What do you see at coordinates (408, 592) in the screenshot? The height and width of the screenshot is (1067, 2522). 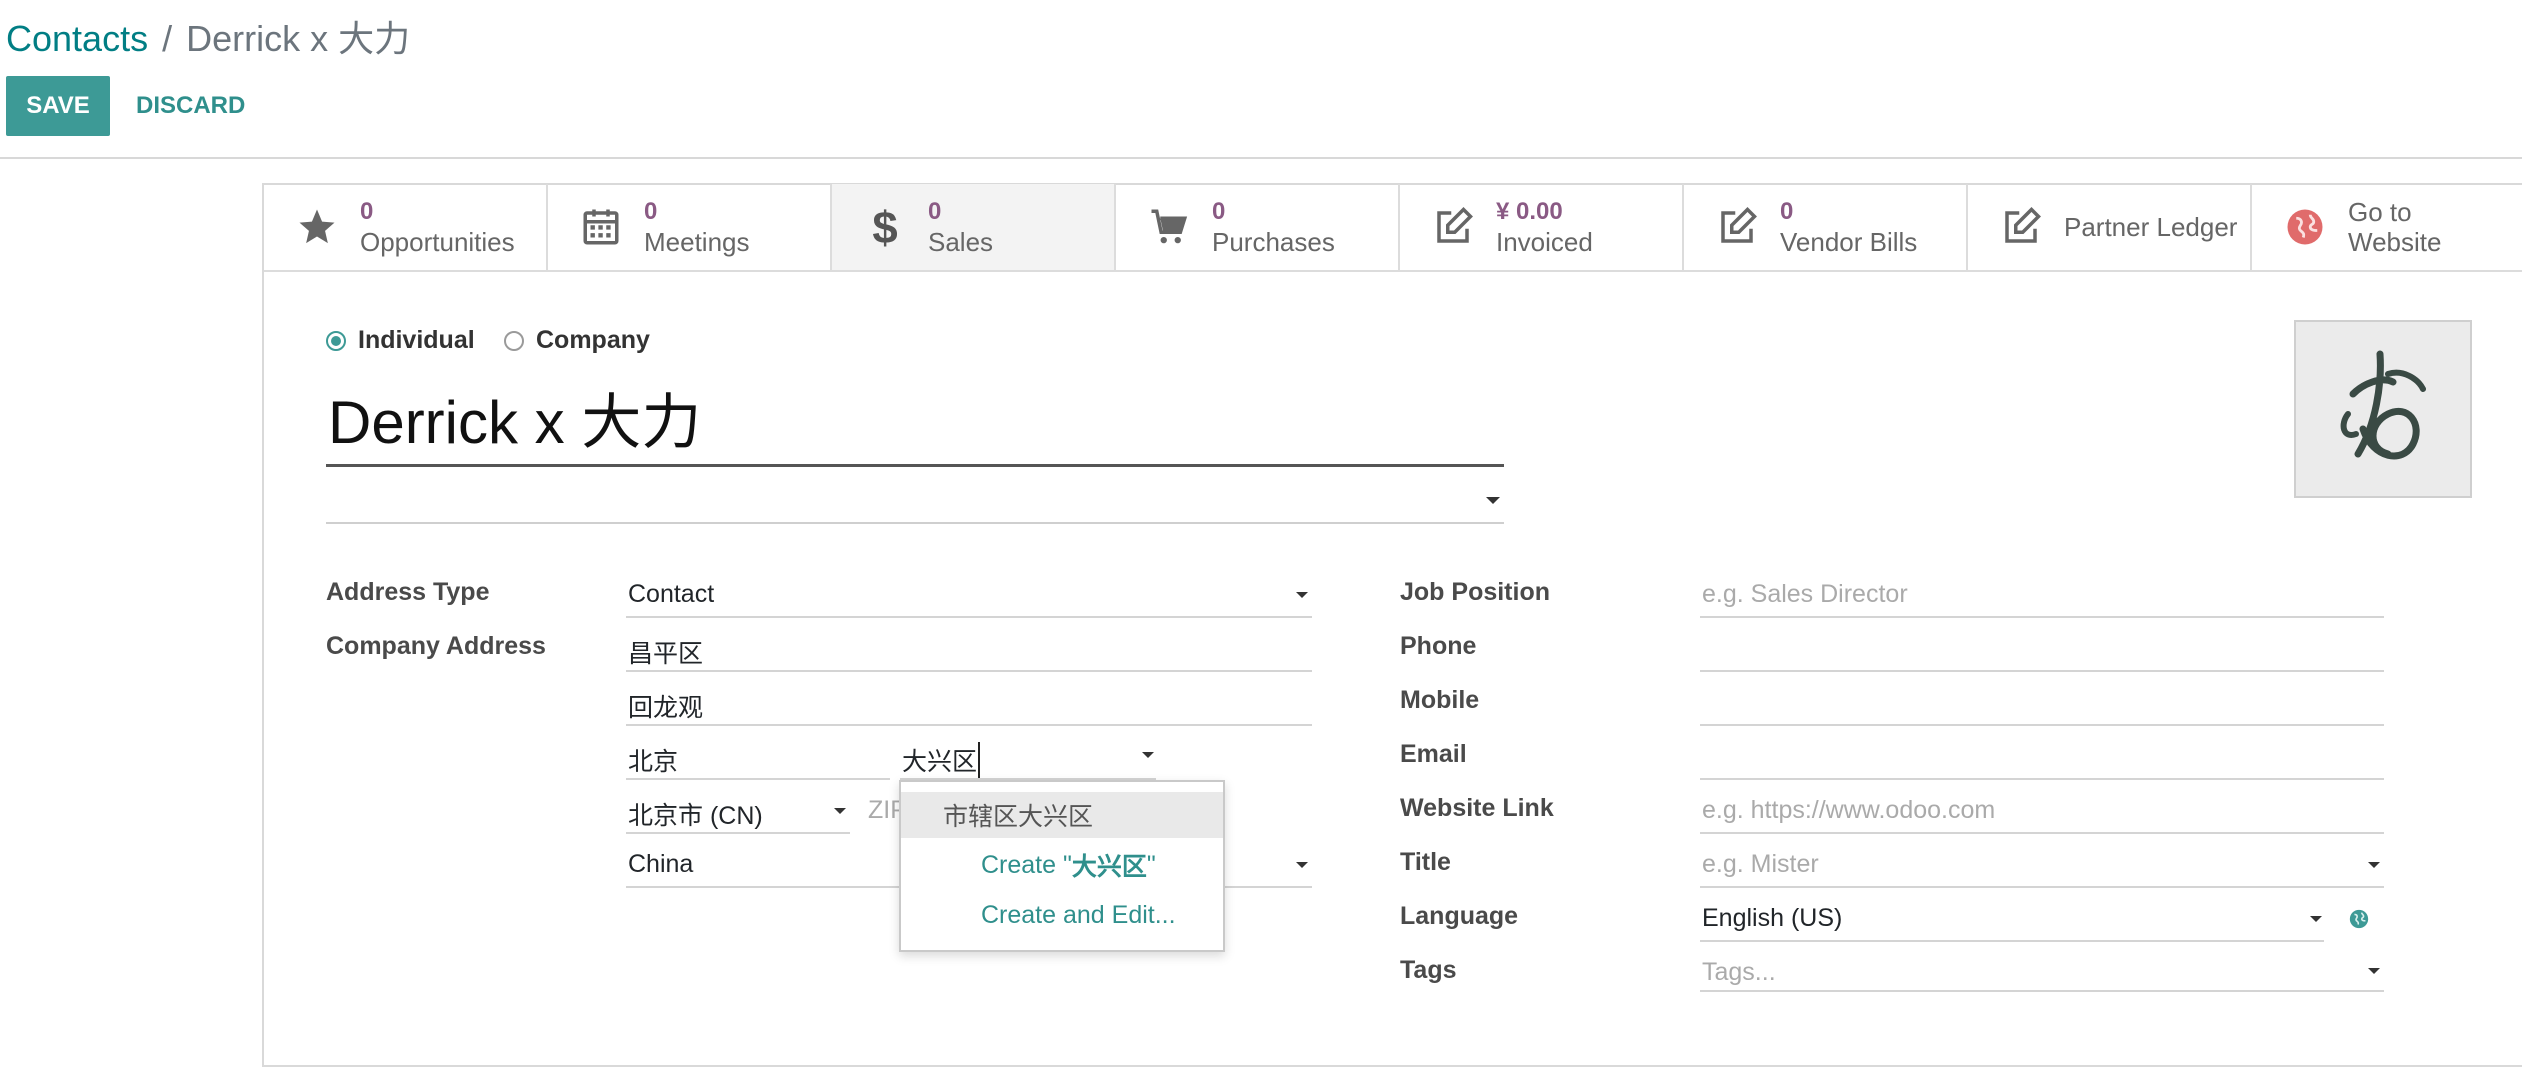 I see `address-type-label: Address Type` at bounding box center [408, 592].